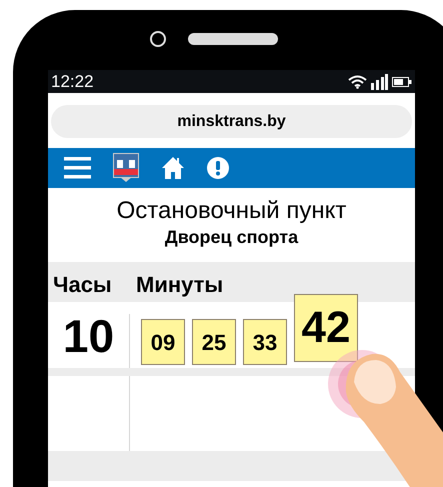 Image resolution: width=443 pixels, height=487 pixels. I want to click on minute-chip: 33, so click(265, 342).